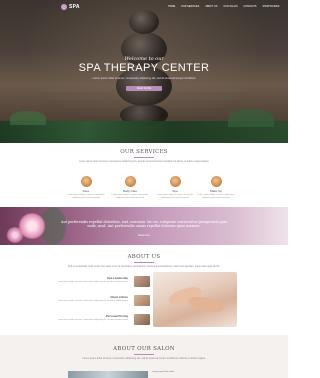 Image resolution: width=320 pixels, height=378 pixels. I want to click on spa-icon, so click(175, 181).